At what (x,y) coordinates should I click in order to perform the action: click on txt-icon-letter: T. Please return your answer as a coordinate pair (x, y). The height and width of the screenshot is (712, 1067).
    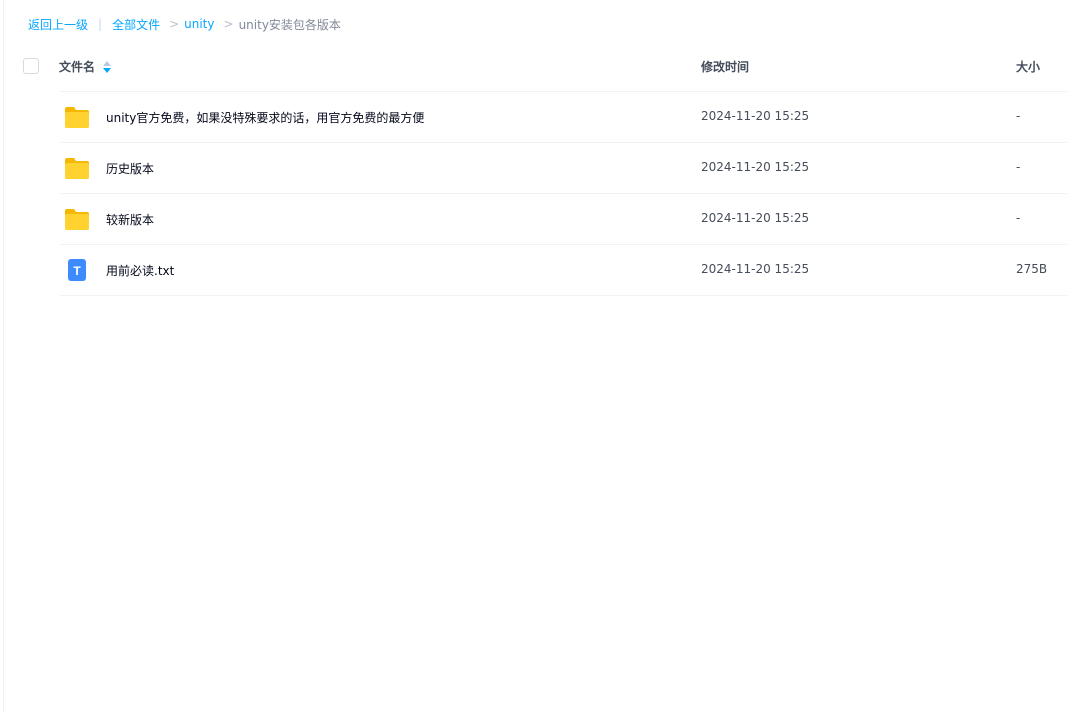
    Looking at the image, I should click on (77, 271).